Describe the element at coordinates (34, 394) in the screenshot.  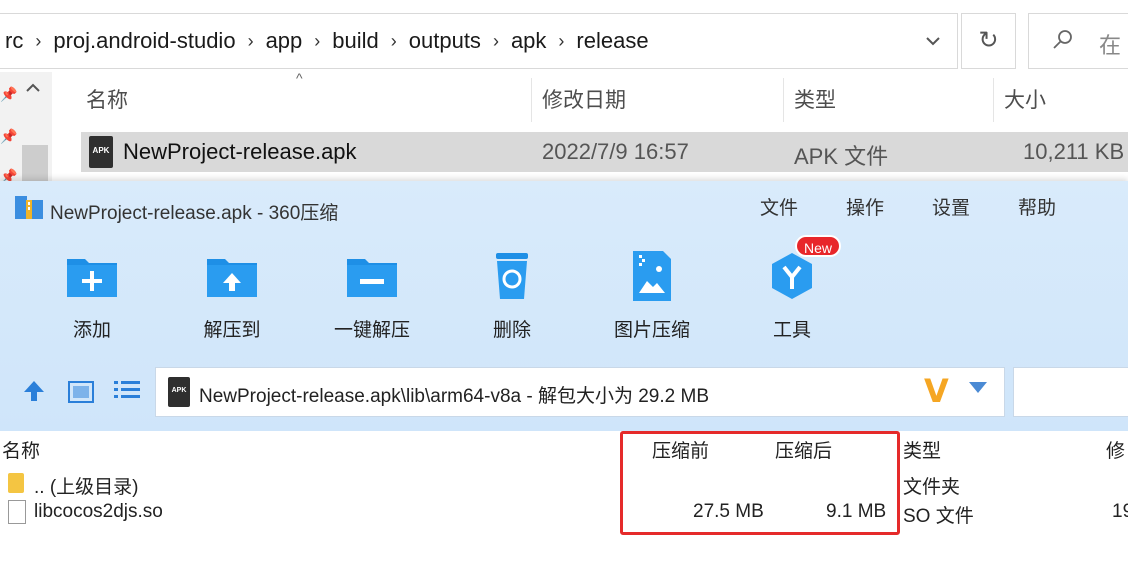
I see `arrow-up-icon` at that location.